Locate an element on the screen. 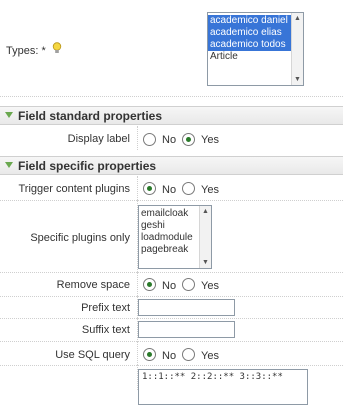  specific-plugins-label: Specific plugins only is located at coordinates (80, 238).